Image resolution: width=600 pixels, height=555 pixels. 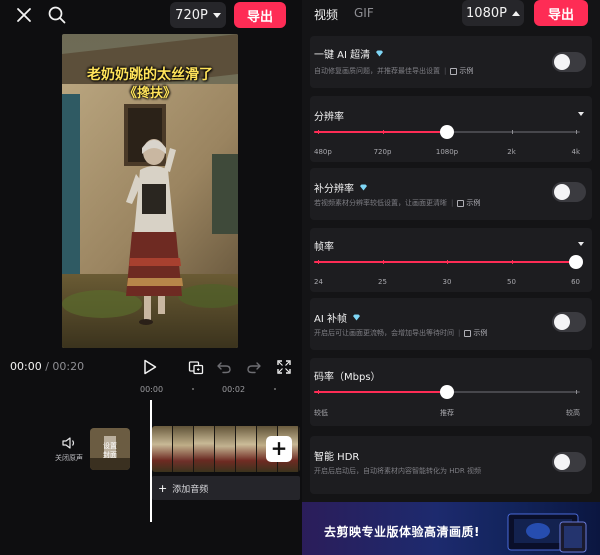 What do you see at coordinates (151, 461) in the screenshot?
I see `playhead` at bounding box center [151, 461].